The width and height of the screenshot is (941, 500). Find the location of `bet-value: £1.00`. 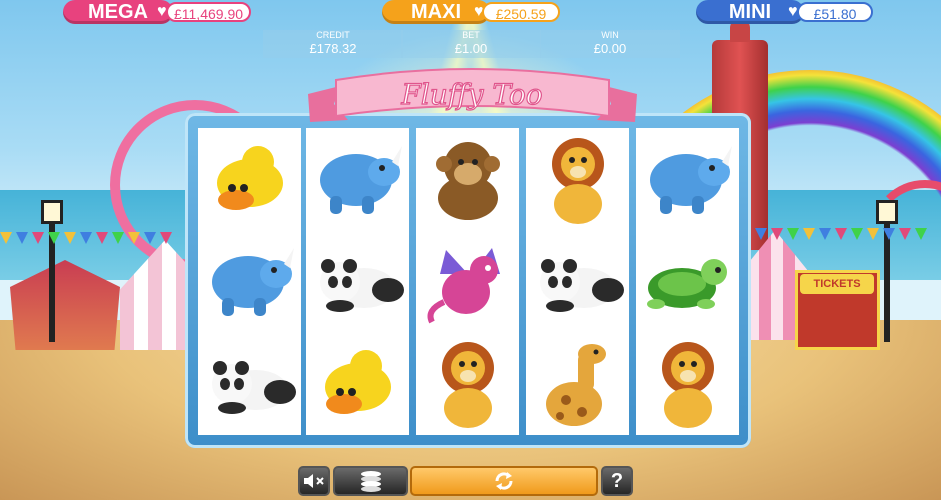

bet-value: £1.00 is located at coordinates (471, 48).